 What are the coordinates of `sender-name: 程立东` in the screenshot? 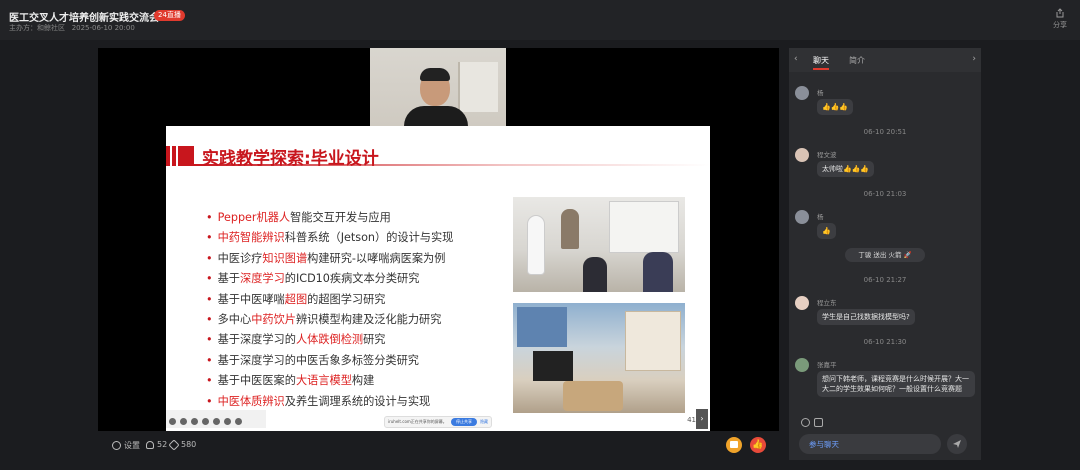 It's located at (827, 303).